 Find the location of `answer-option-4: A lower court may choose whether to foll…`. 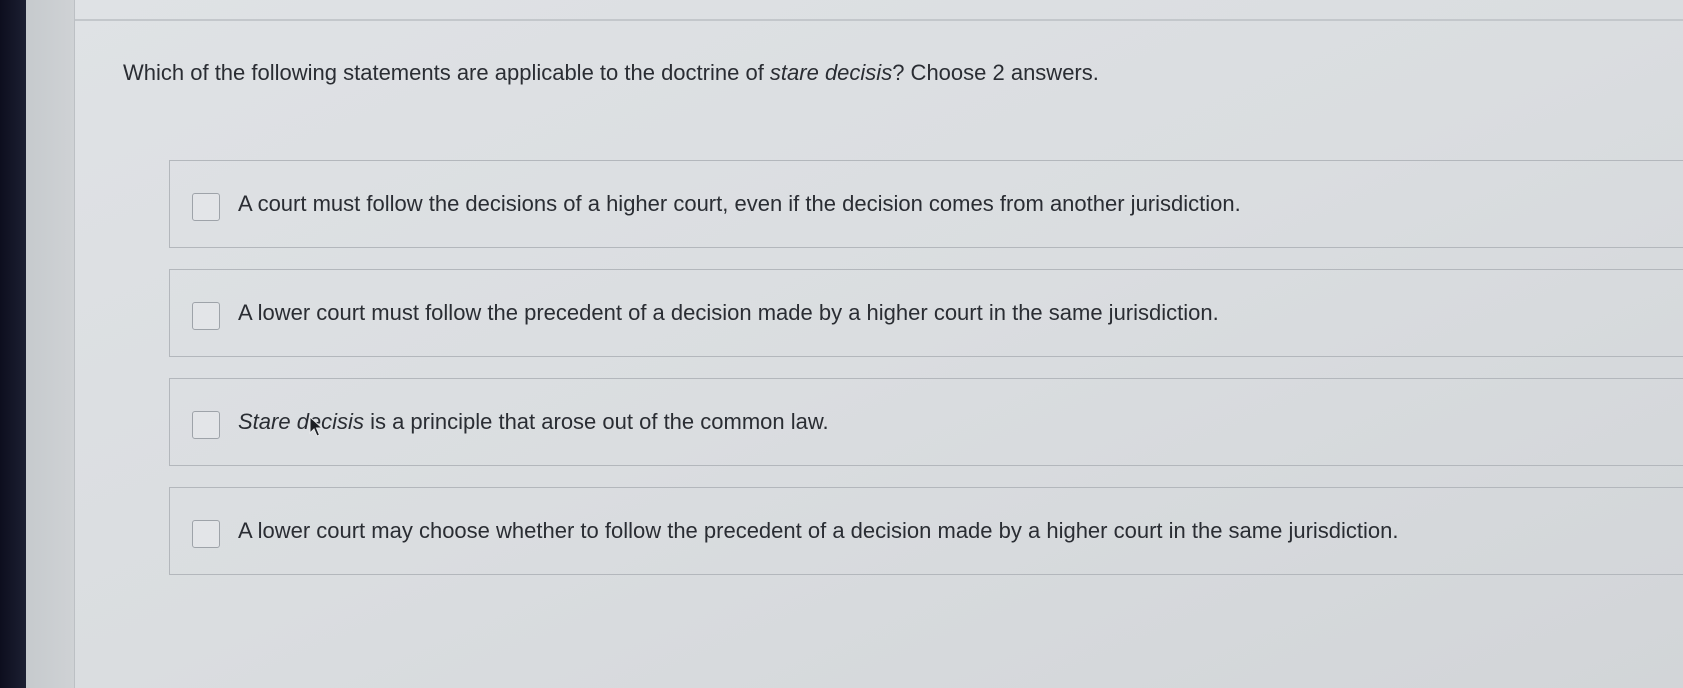

answer-option-4: A lower court may choose whether to foll… is located at coordinates (926, 531).